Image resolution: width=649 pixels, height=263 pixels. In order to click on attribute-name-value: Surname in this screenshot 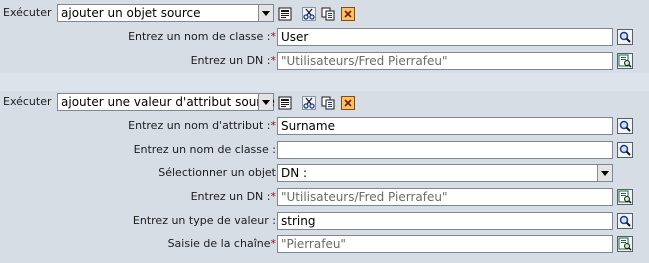, I will do `click(308, 126)`.